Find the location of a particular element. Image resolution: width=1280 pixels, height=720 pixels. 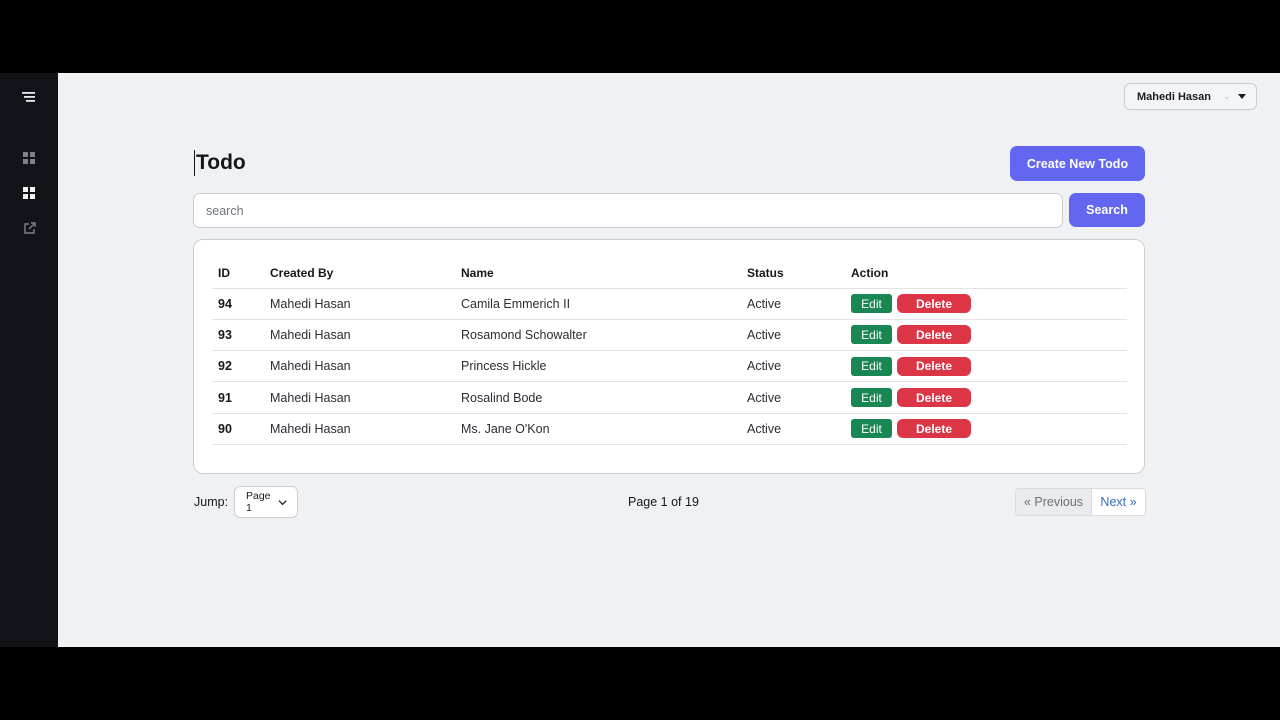

pagination-controls: « Previous Next » is located at coordinates (1080, 502).